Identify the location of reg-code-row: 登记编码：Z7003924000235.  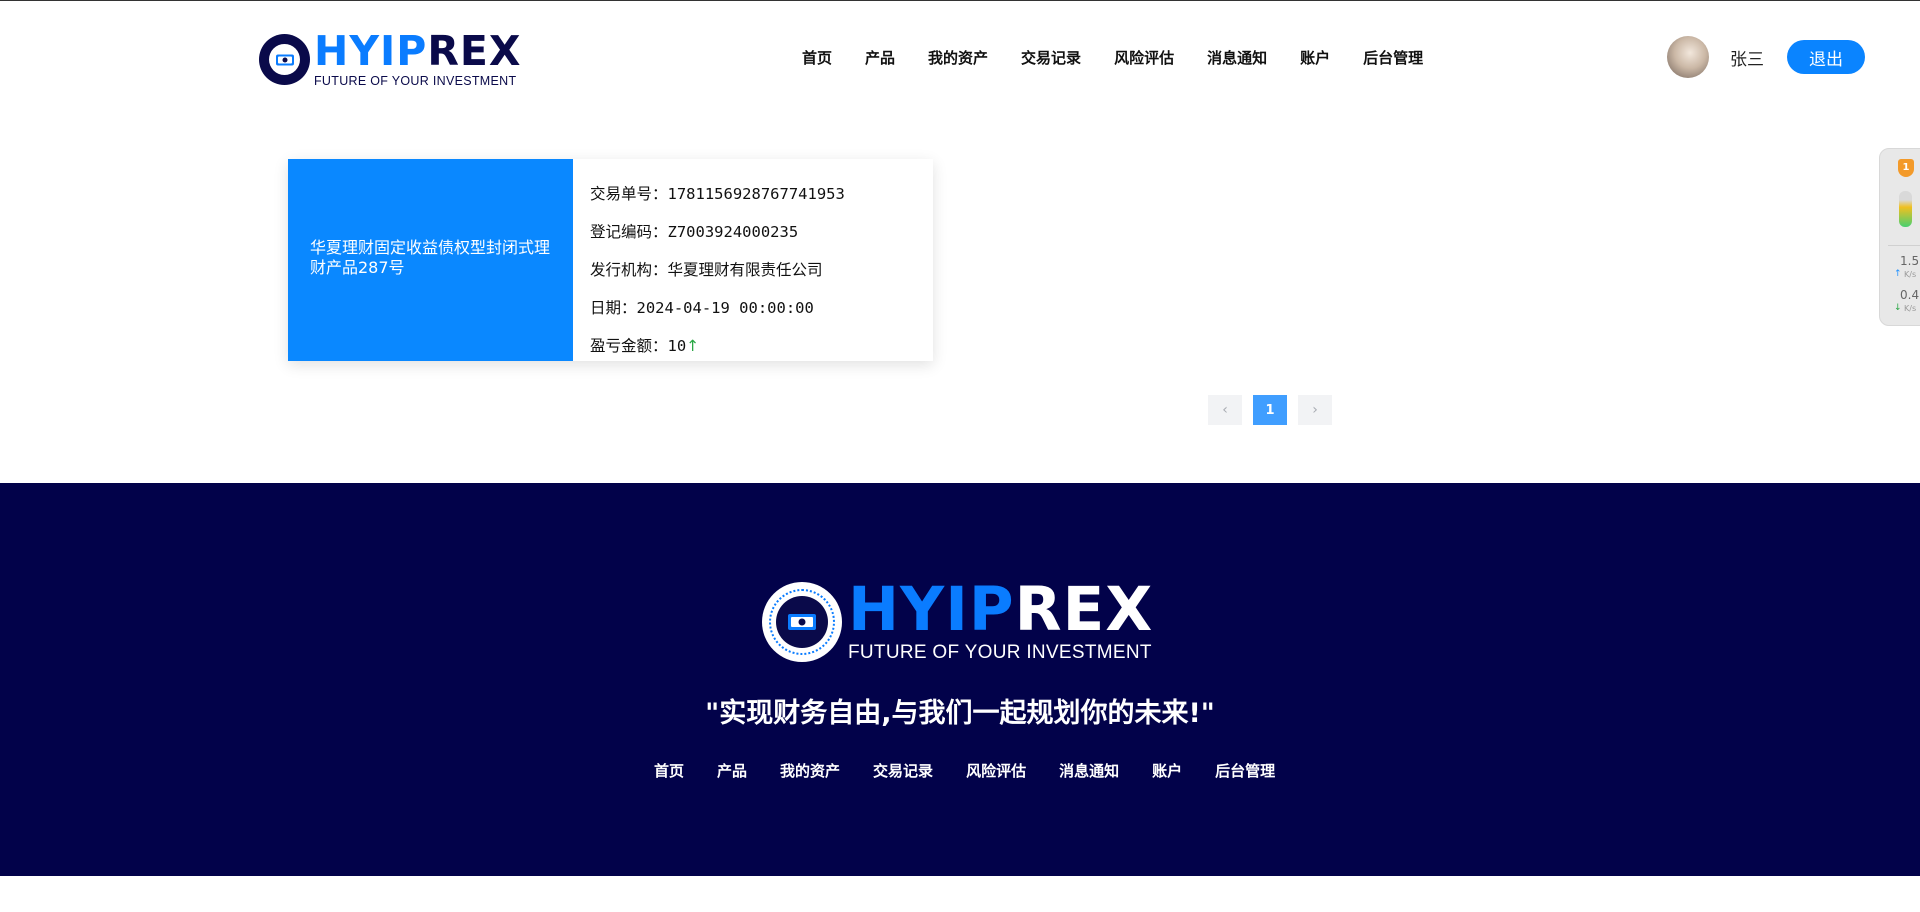
(717, 232).